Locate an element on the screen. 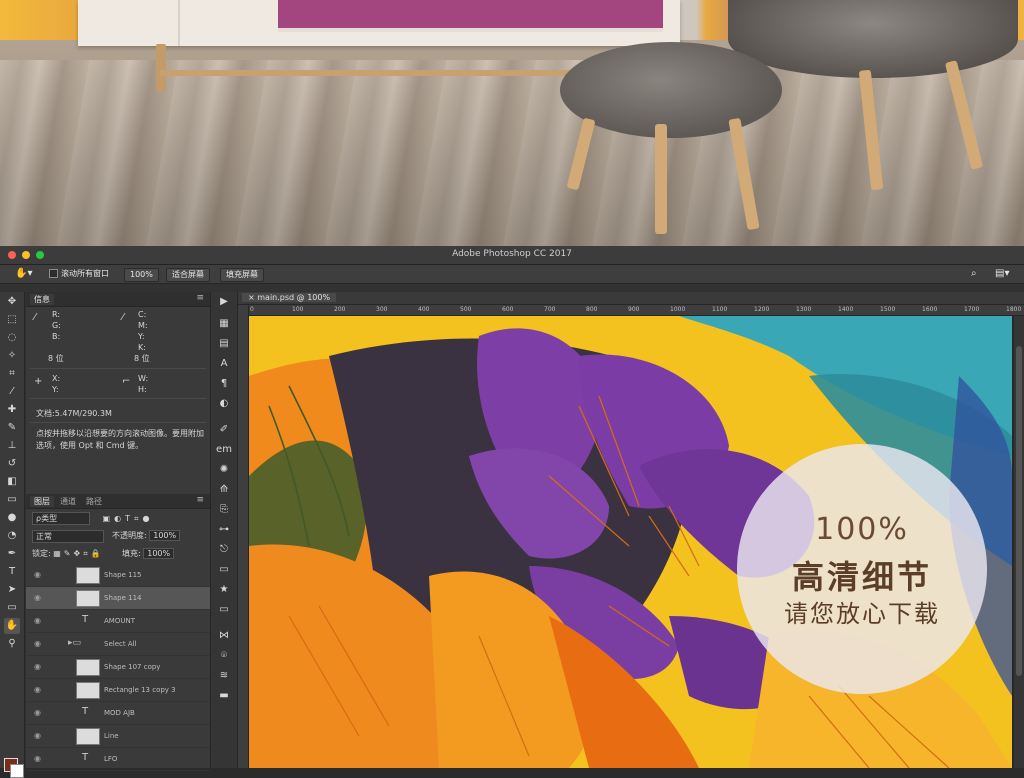 The width and height of the screenshot is (1024, 778). fill-screen-button: 填充屏幕 is located at coordinates (242, 275).